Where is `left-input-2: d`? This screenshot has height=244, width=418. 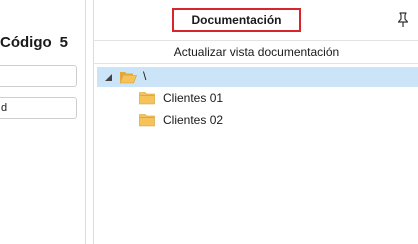
left-input-2: d is located at coordinates (38, 108).